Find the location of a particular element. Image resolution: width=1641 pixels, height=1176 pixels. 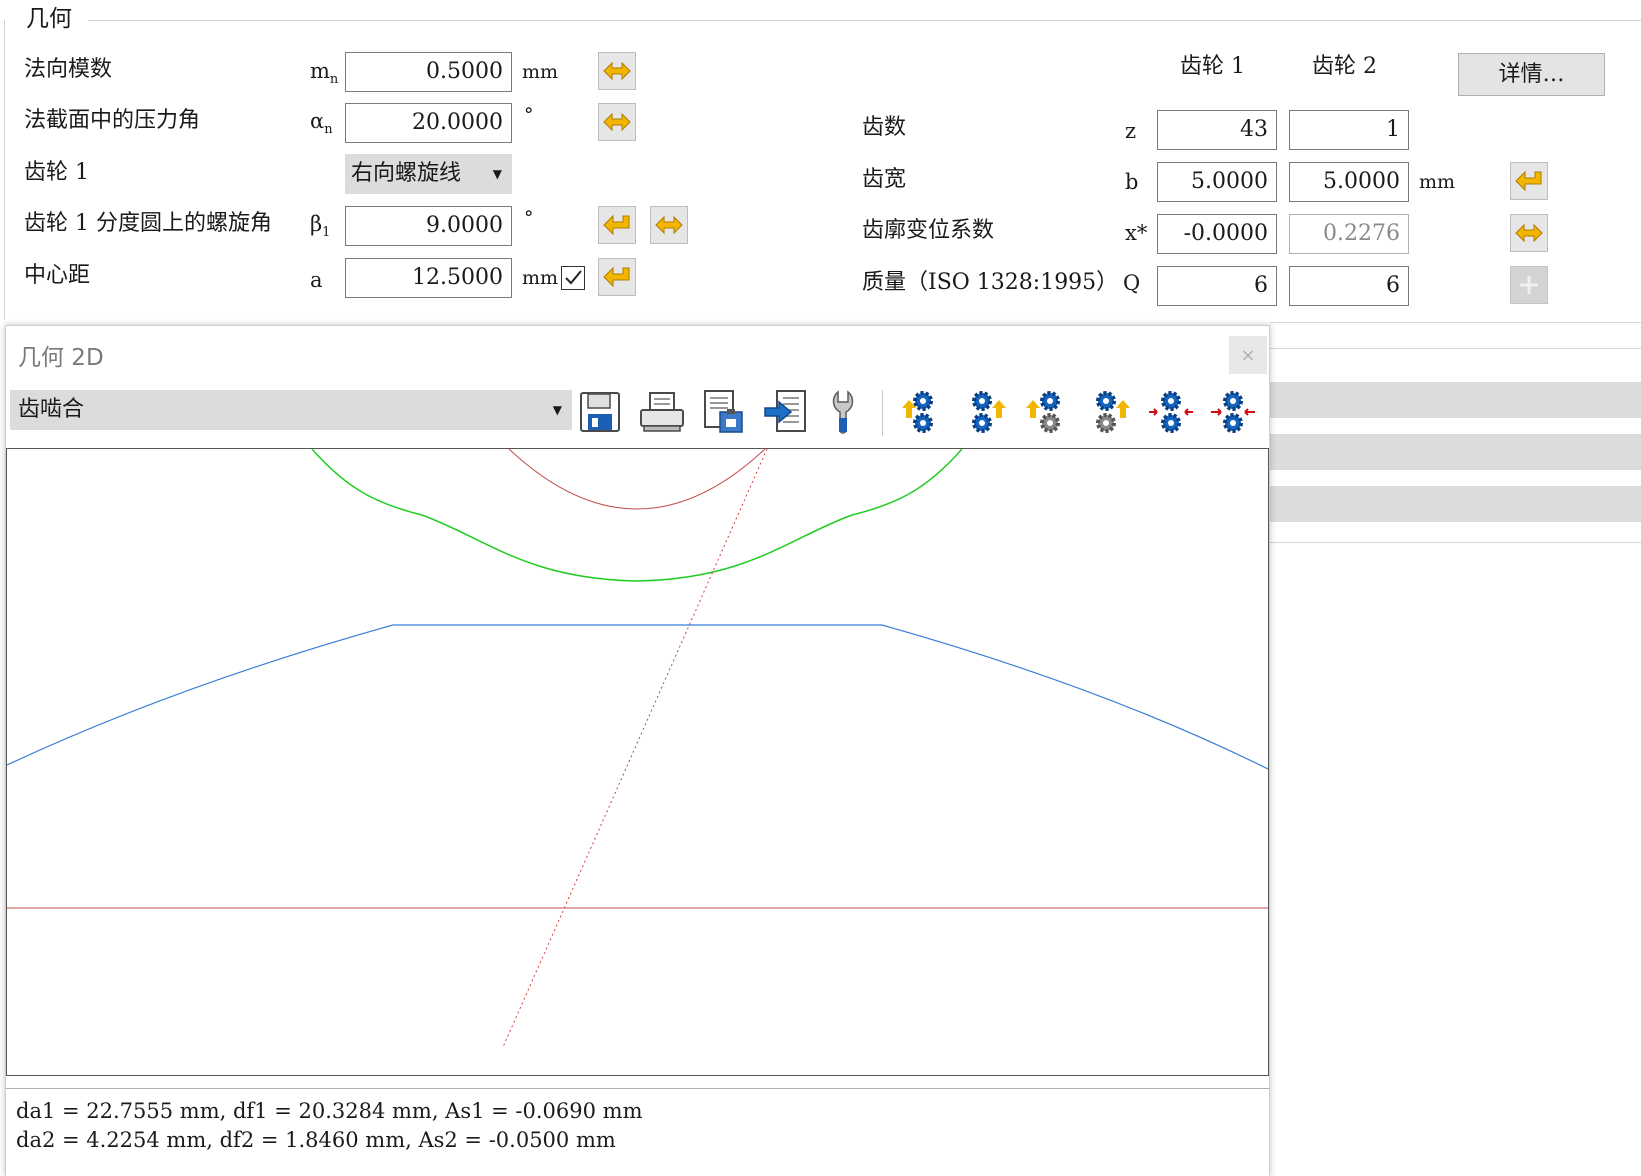

gear-view-2-button is located at coordinates (985, 412).